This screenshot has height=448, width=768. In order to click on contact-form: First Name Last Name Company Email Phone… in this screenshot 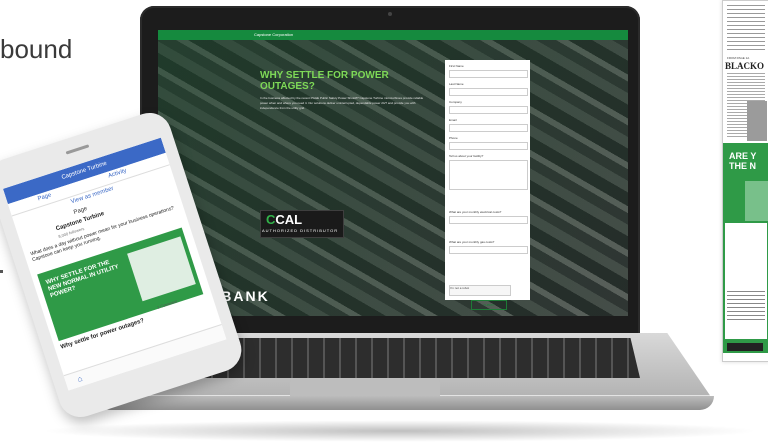, I will do `click(487, 185)`.